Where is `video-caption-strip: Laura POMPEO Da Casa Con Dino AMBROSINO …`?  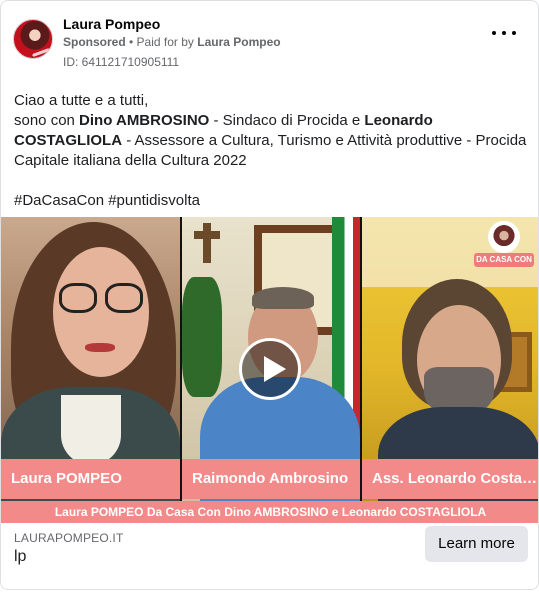
video-caption-strip: Laura POMPEO Da Casa Con Dino AMBROSINO … is located at coordinates (269, 512).